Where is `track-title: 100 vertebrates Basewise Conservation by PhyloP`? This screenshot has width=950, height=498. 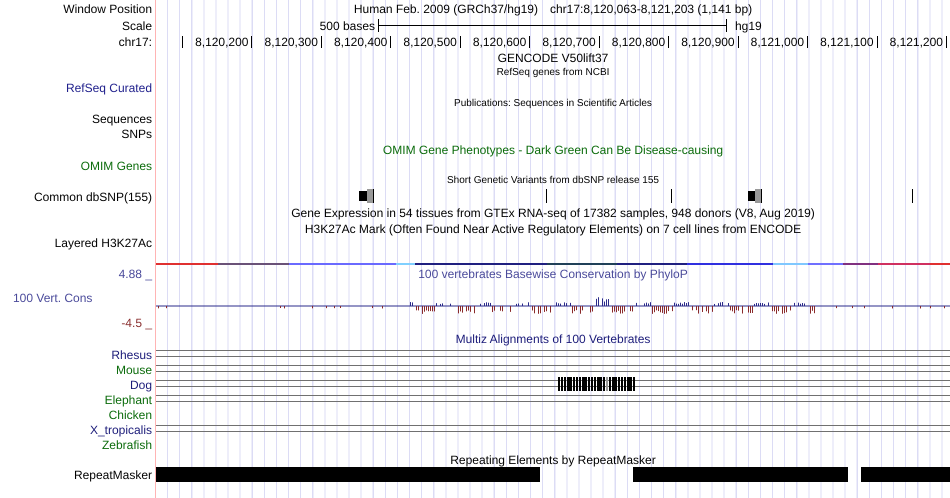
track-title: 100 vertebrates Basewise Conservation by PhyloP is located at coordinates (553, 274).